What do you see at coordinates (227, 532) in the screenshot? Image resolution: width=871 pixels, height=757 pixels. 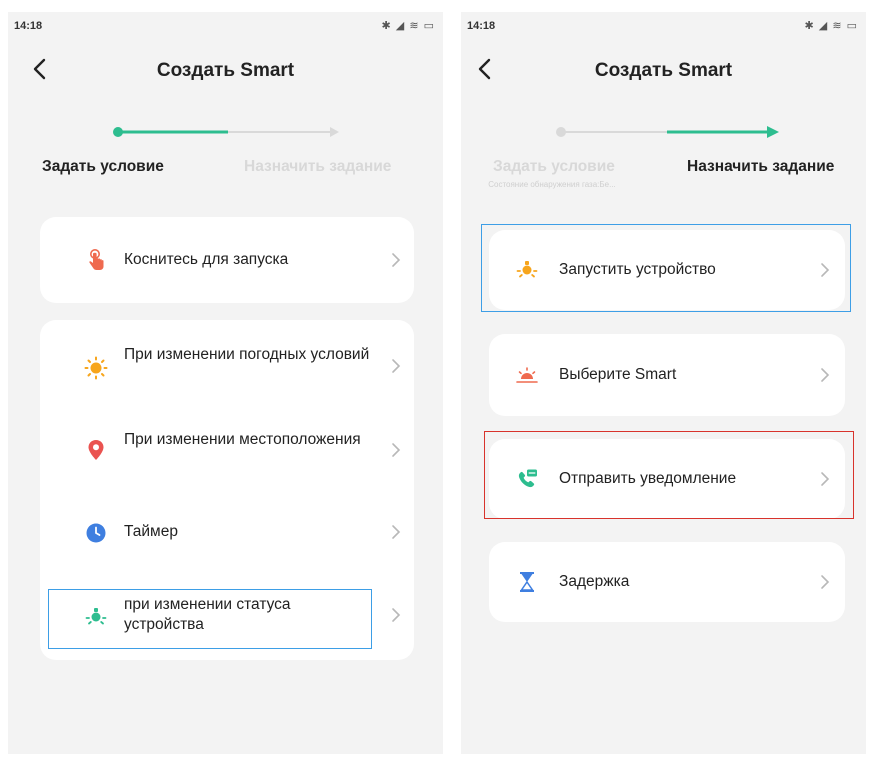 I see `timer-item: Таймер` at bounding box center [227, 532].